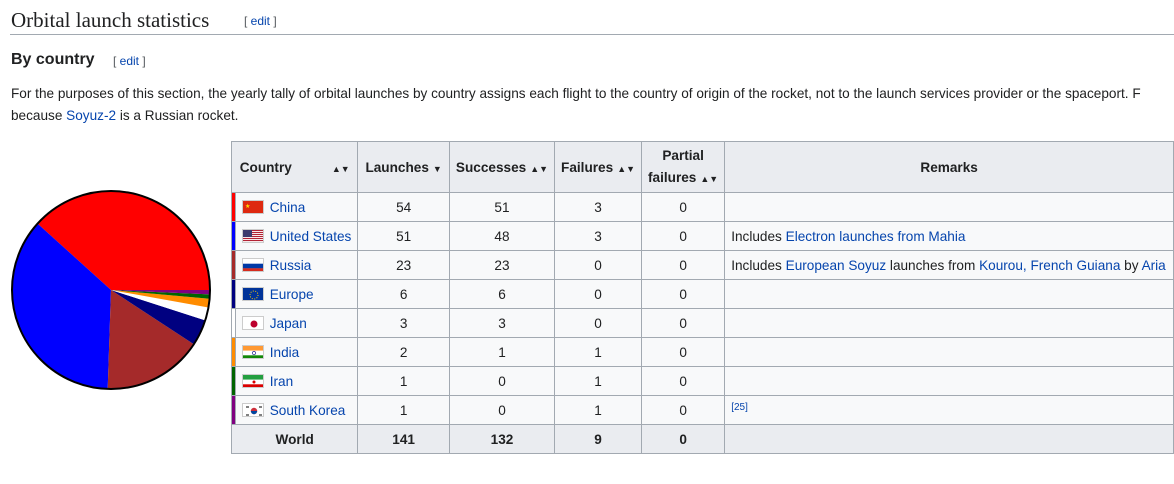  Describe the element at coordinates (53, 59) in the screenshot. I see `subheading-title: By country` at that location.